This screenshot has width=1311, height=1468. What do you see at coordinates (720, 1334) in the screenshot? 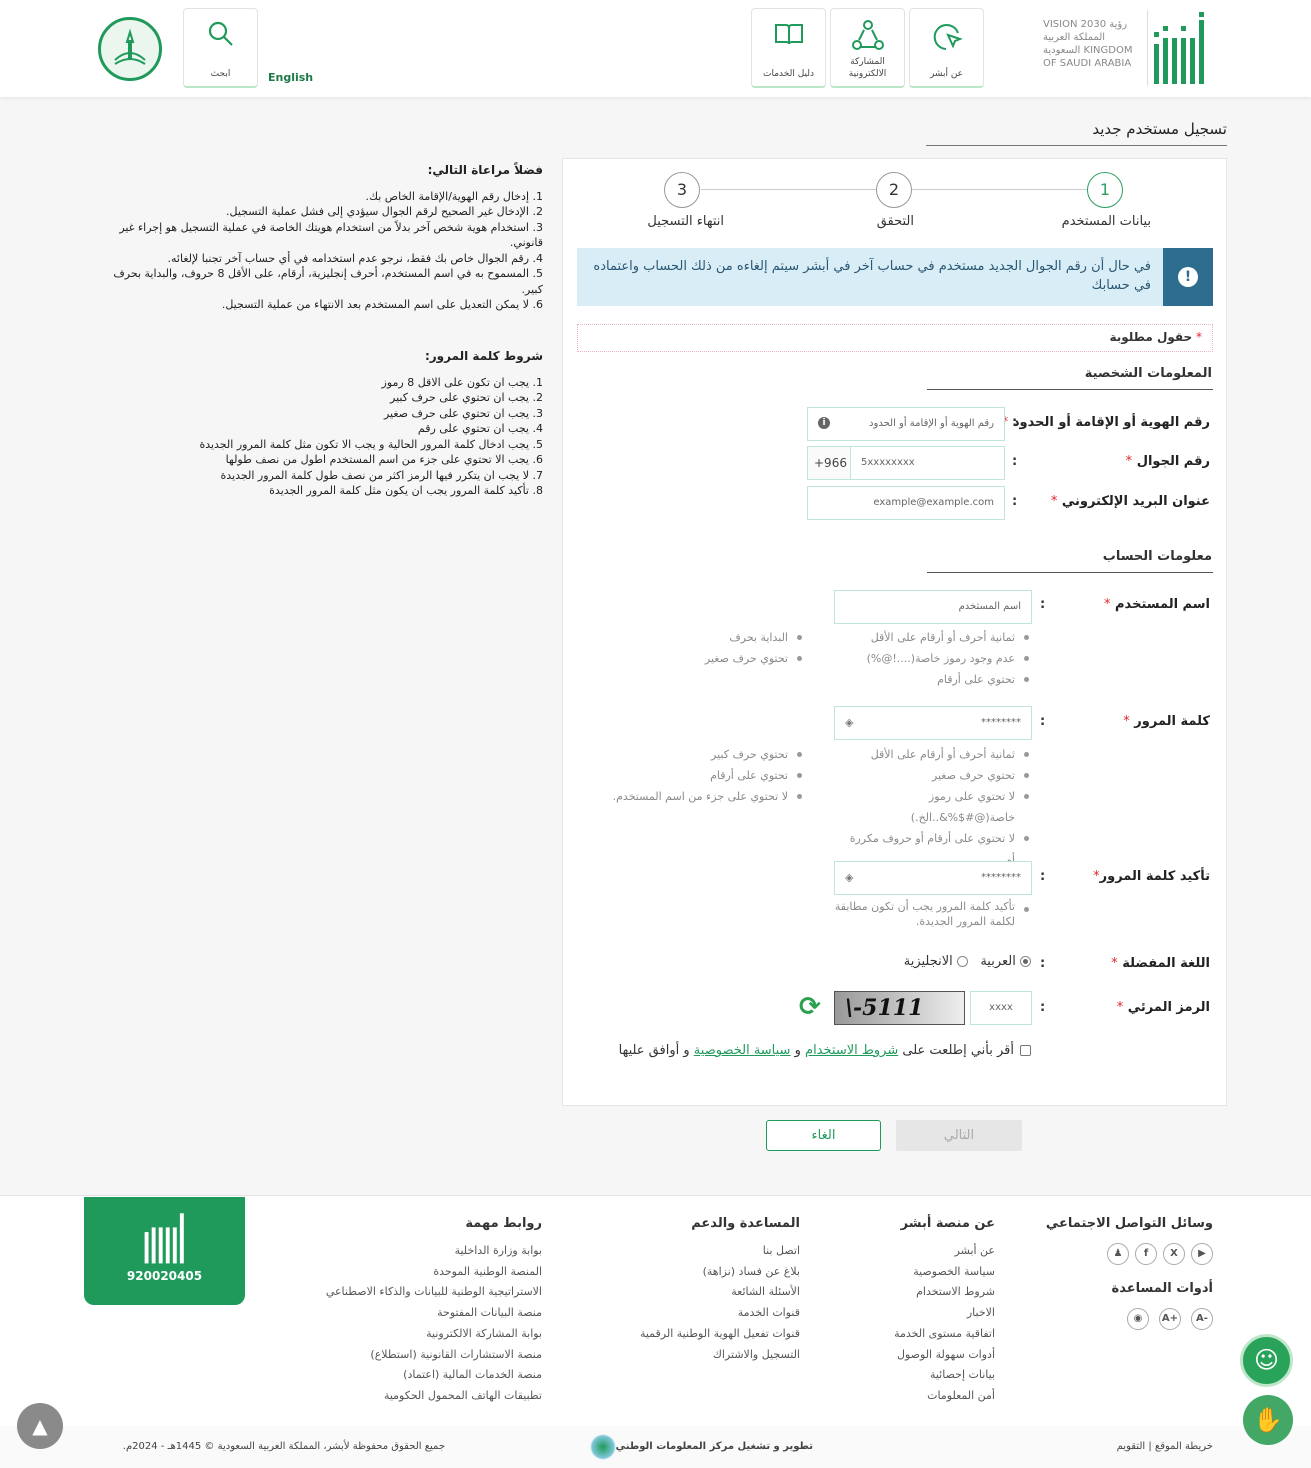
I see `footer-link: قنوات تفعيل الهوية الوطنية الرقمية` at bounding box center [720, 1334].